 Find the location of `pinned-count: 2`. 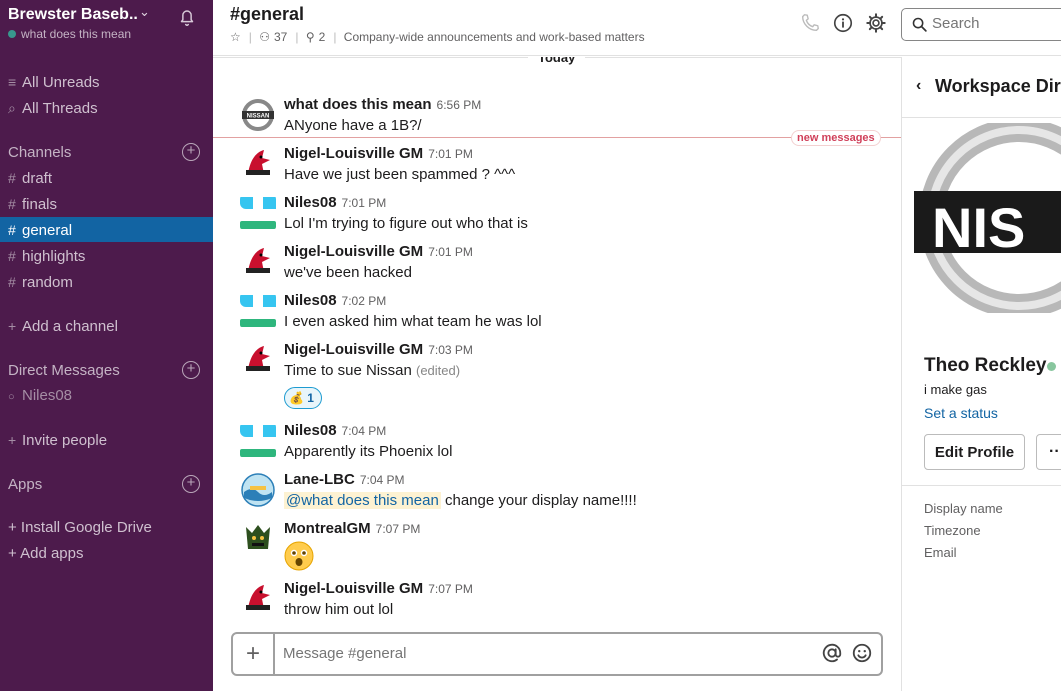

pinned-count: 2 is located at coordinates (322, 37).